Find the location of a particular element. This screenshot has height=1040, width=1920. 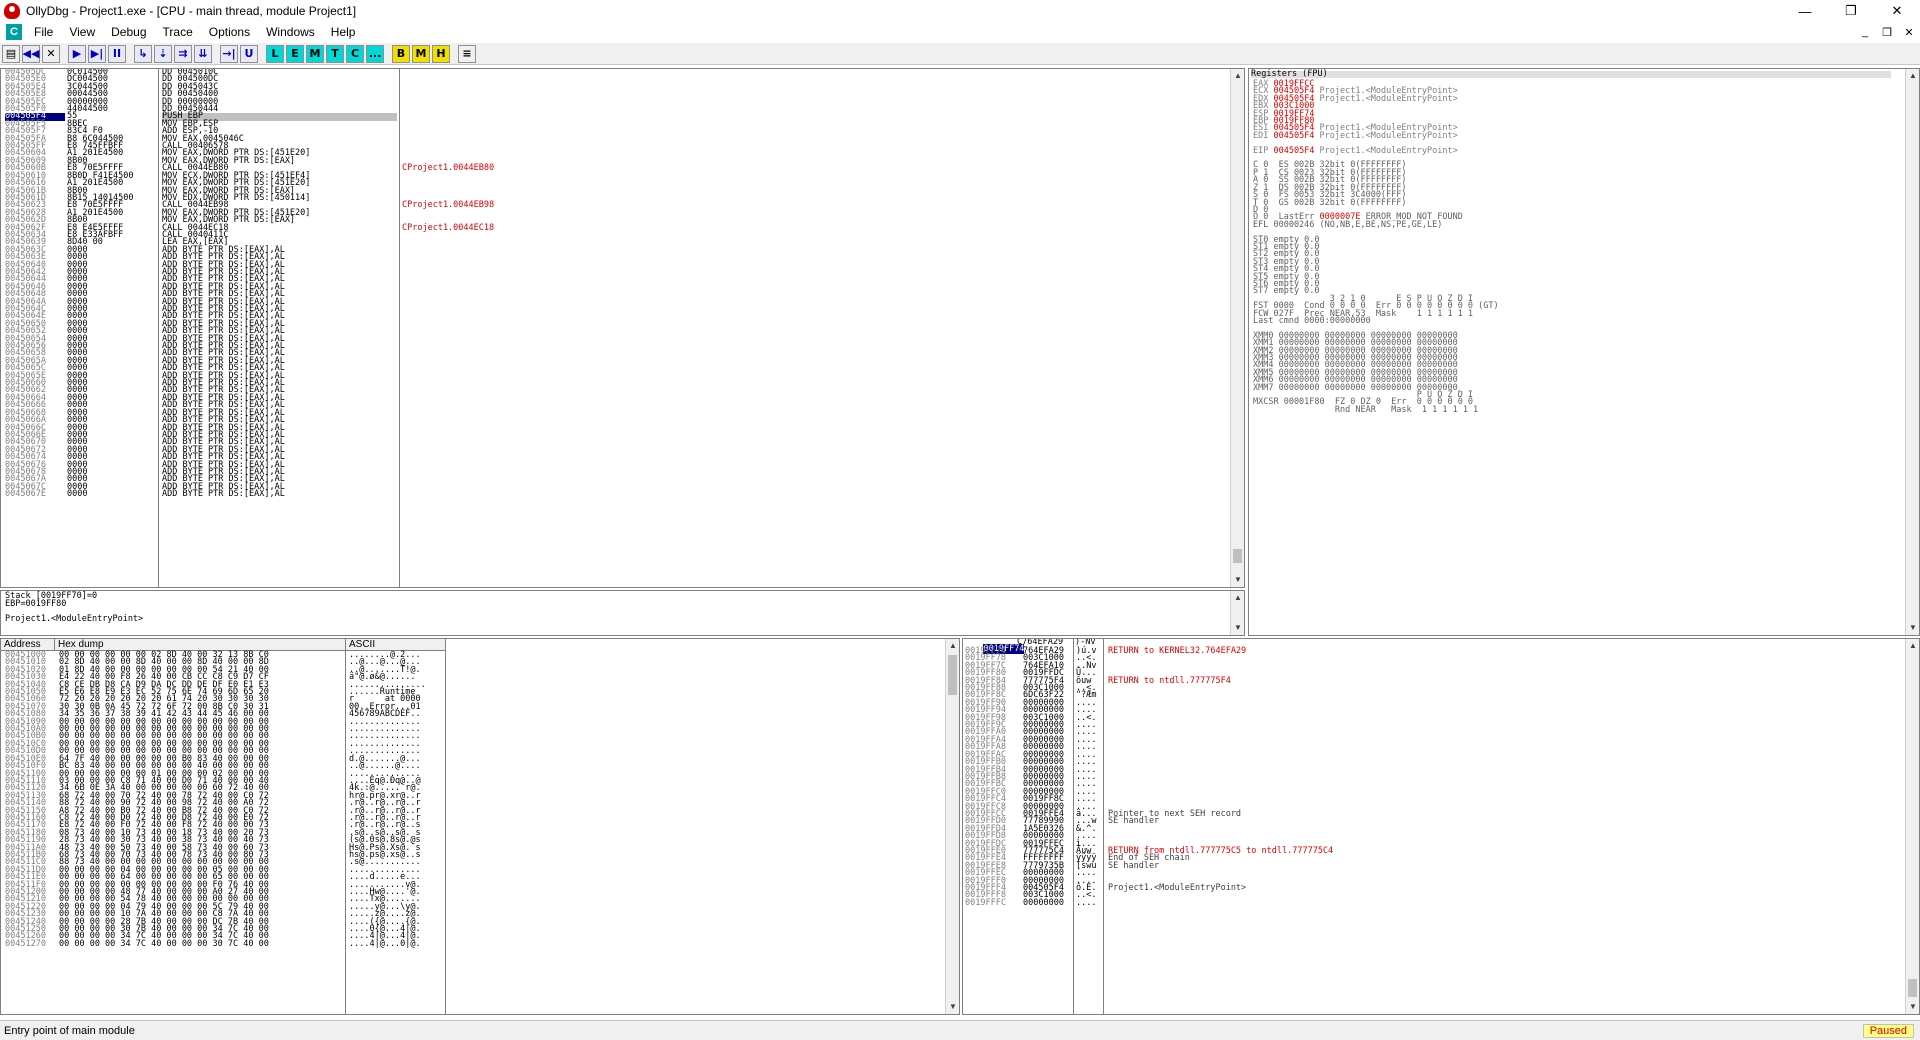

menu-view: View is located at coordinates (82, 32).